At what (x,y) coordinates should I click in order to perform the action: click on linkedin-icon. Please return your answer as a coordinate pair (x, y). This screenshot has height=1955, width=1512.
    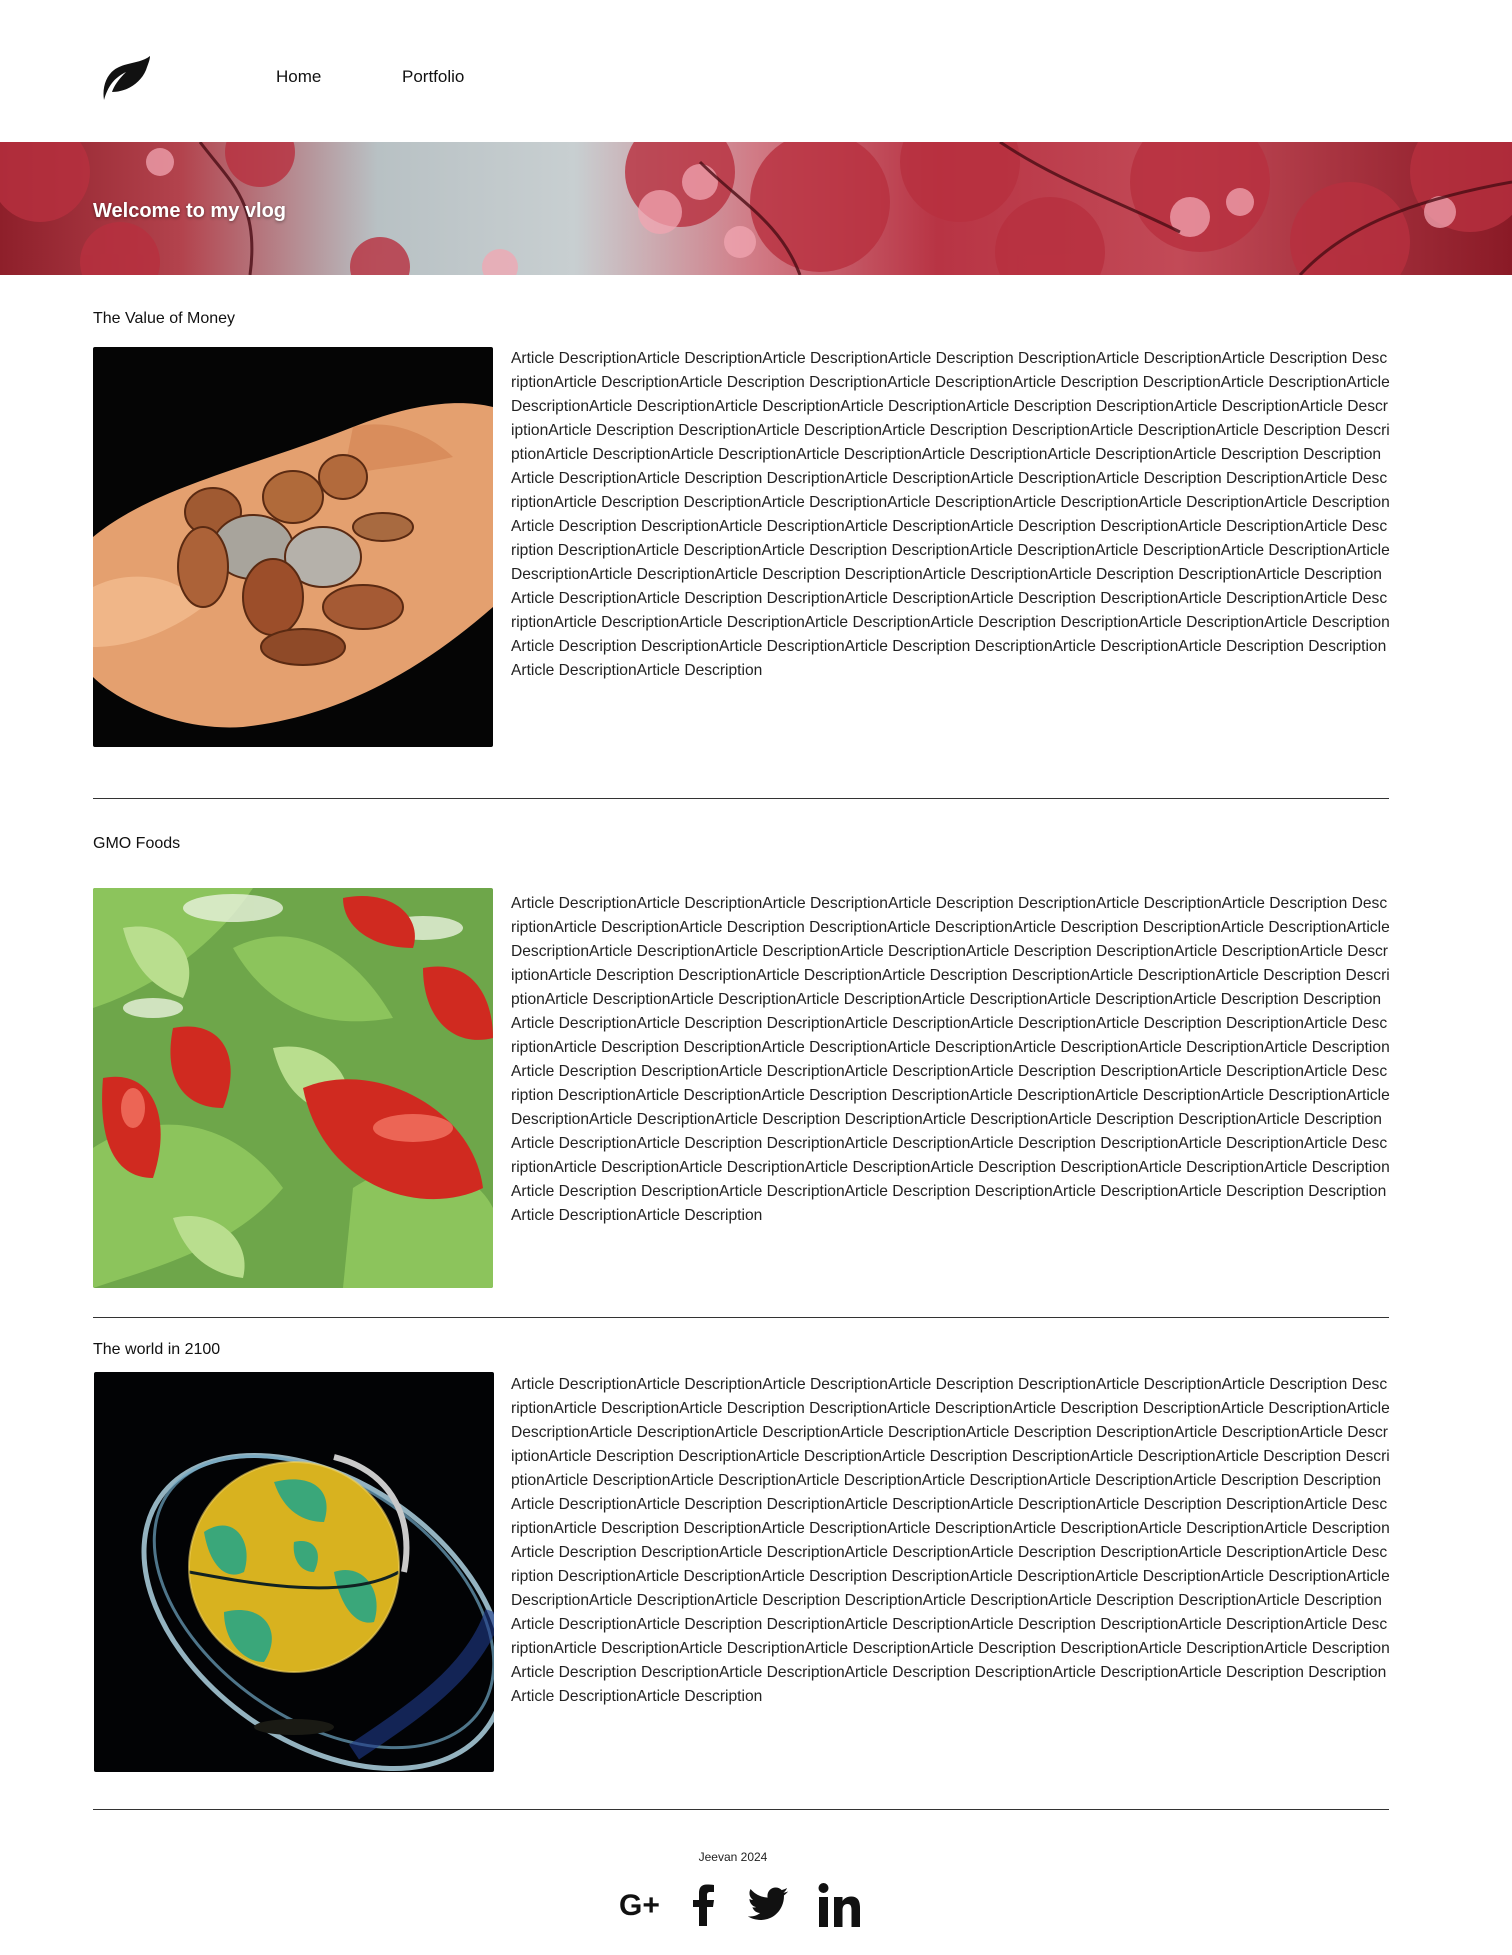
    Looking at the image, I should click on (840, 1904).